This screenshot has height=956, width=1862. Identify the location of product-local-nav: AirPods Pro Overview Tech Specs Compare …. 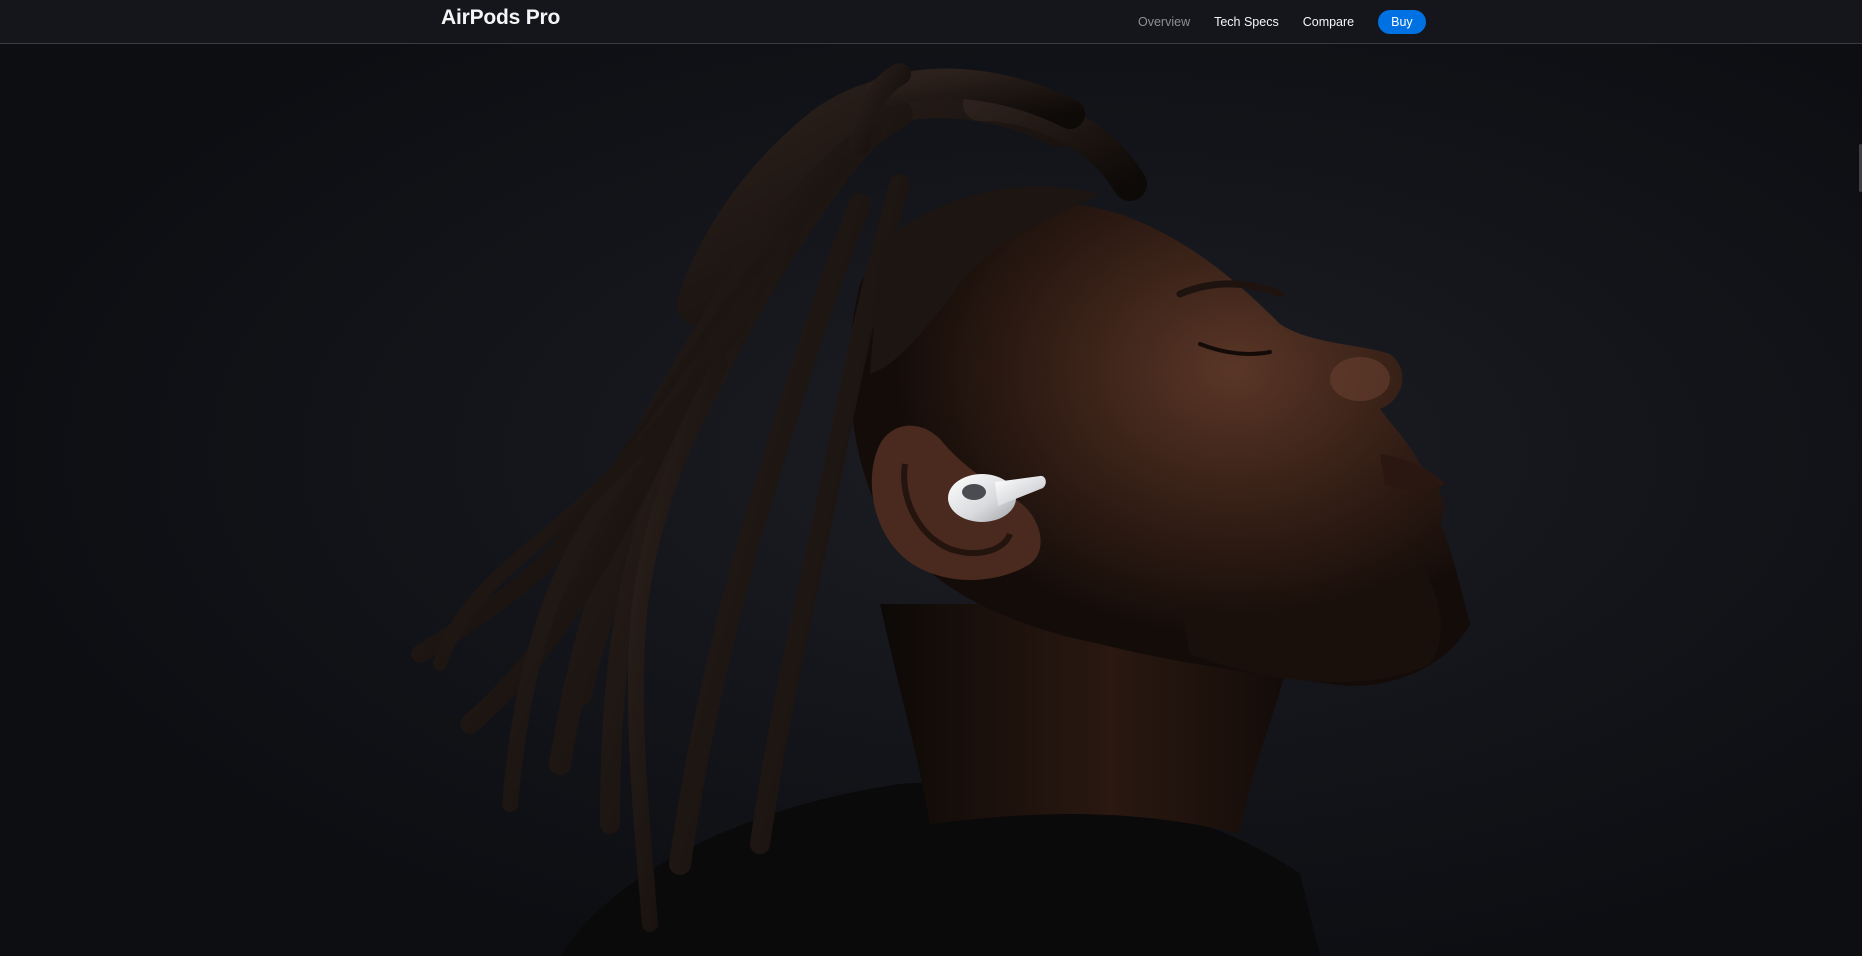
(931, 22).